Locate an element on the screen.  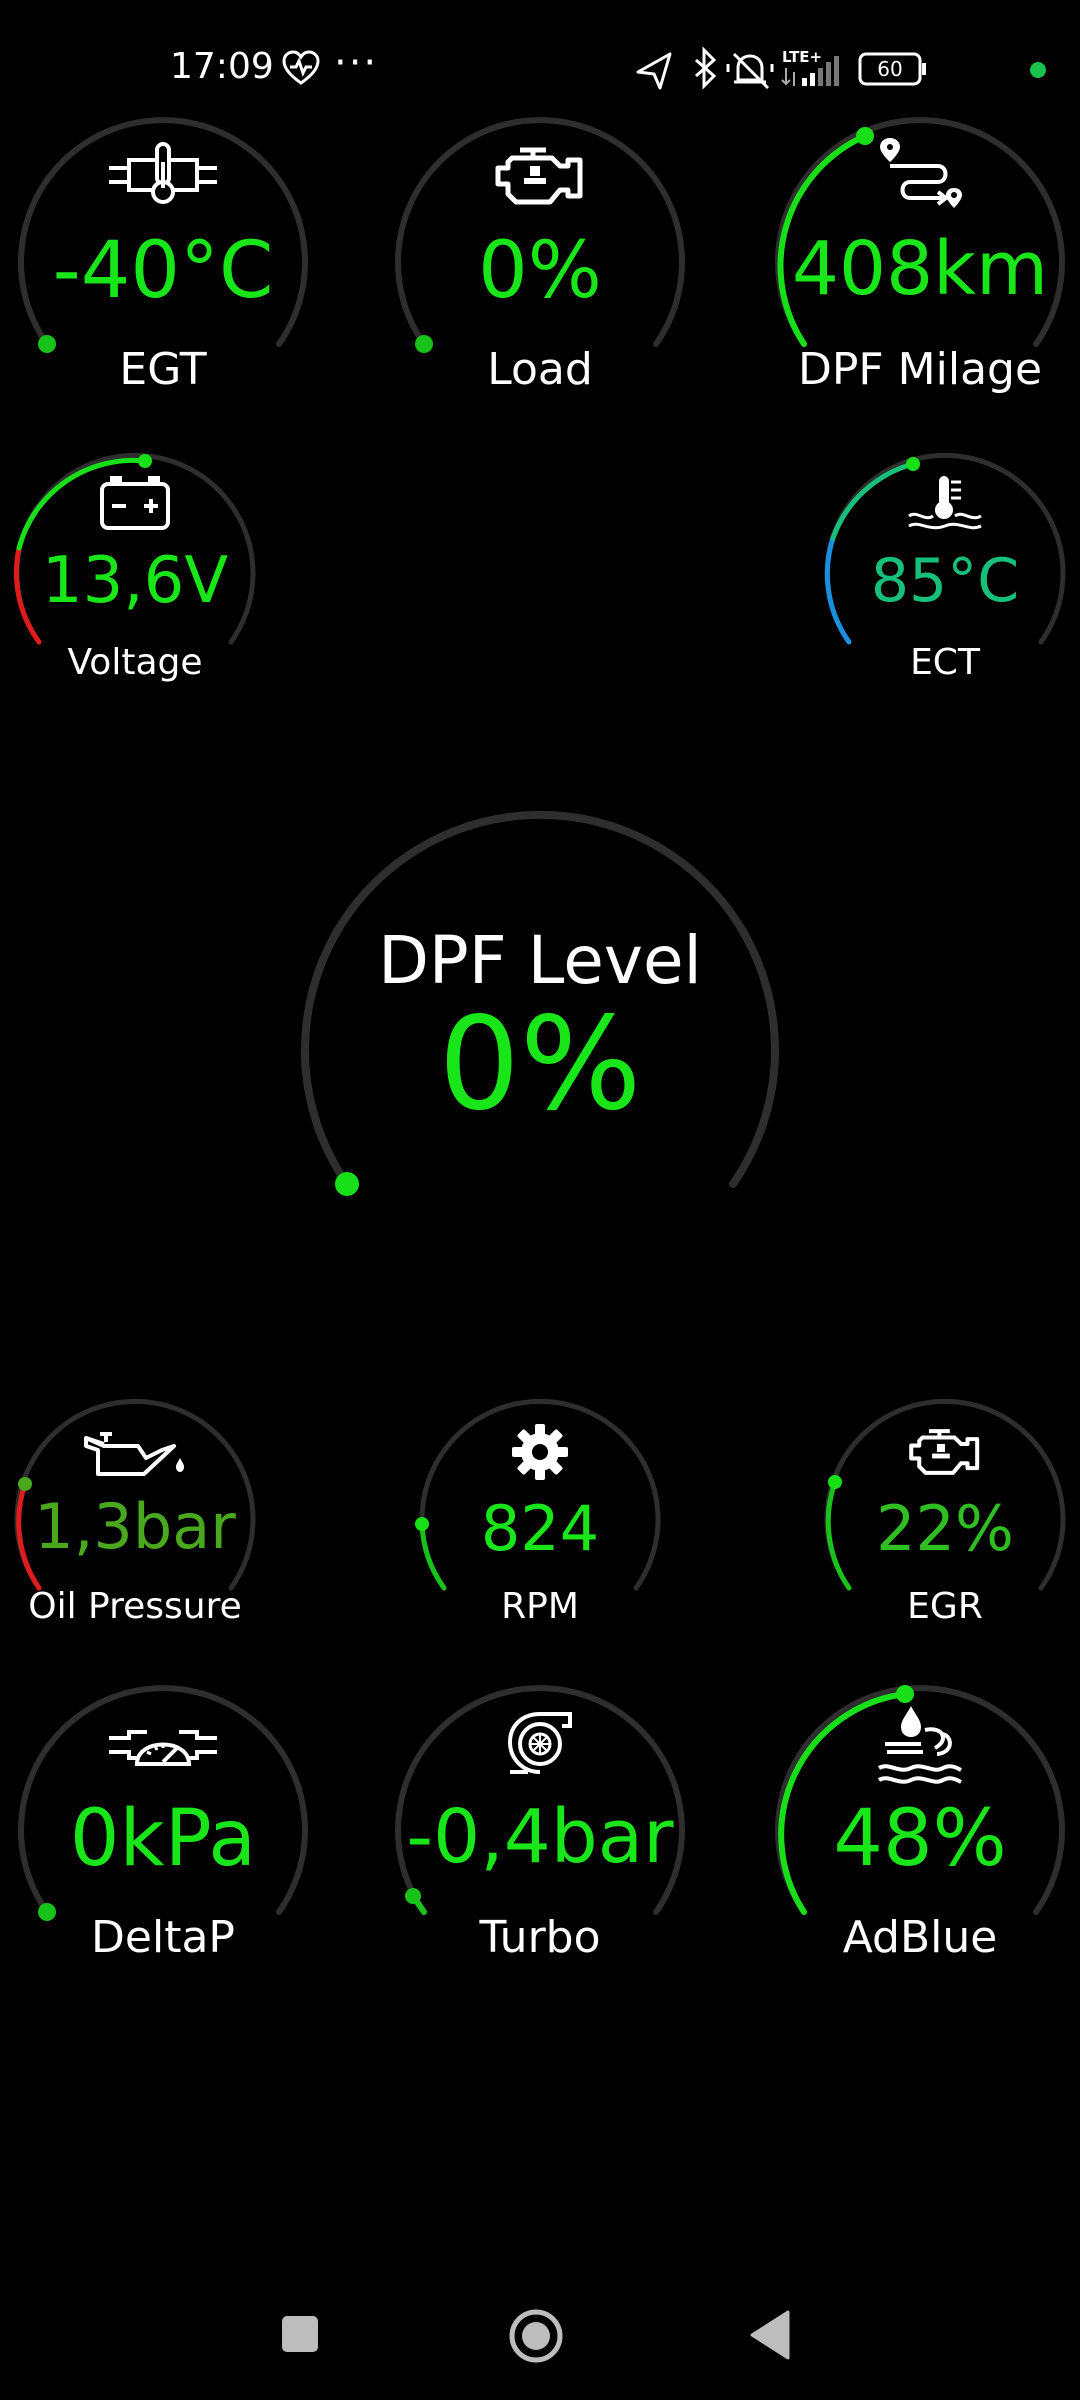
bell-muted-icon is located at coordinates (750, 71).